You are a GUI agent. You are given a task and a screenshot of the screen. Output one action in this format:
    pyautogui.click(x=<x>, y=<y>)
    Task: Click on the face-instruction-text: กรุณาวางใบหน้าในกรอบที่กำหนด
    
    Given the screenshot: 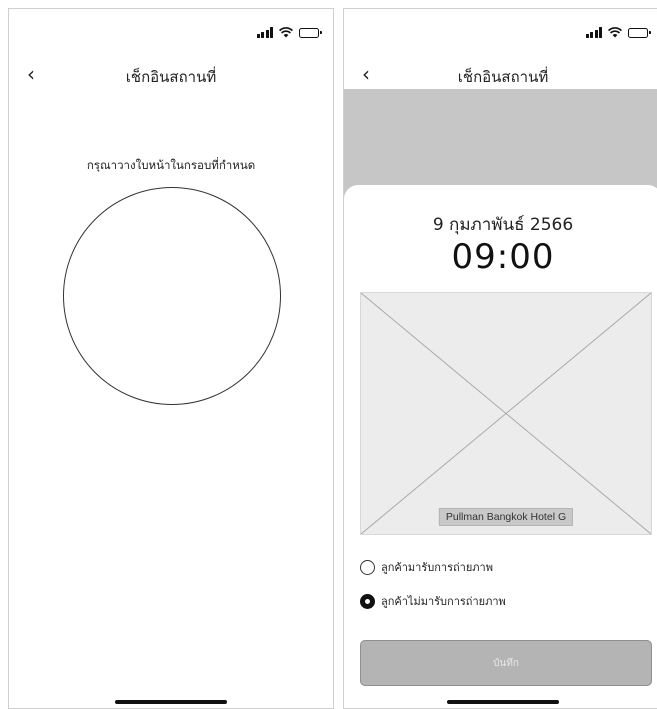 What is the action you would take?
    pyautogui.click(x=171, y=165)
    